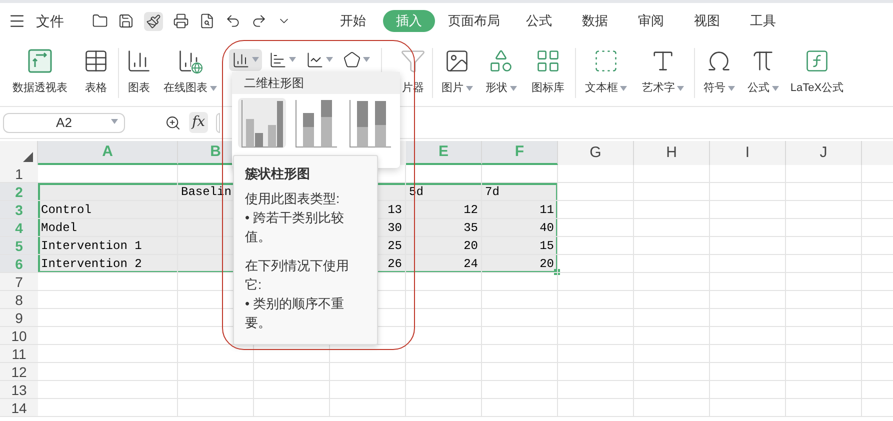 The height and width of the screenshot is (421, 893). Describe the element at coordinates (596, 153) in the screenshot. I see `column-header: G` at that location.